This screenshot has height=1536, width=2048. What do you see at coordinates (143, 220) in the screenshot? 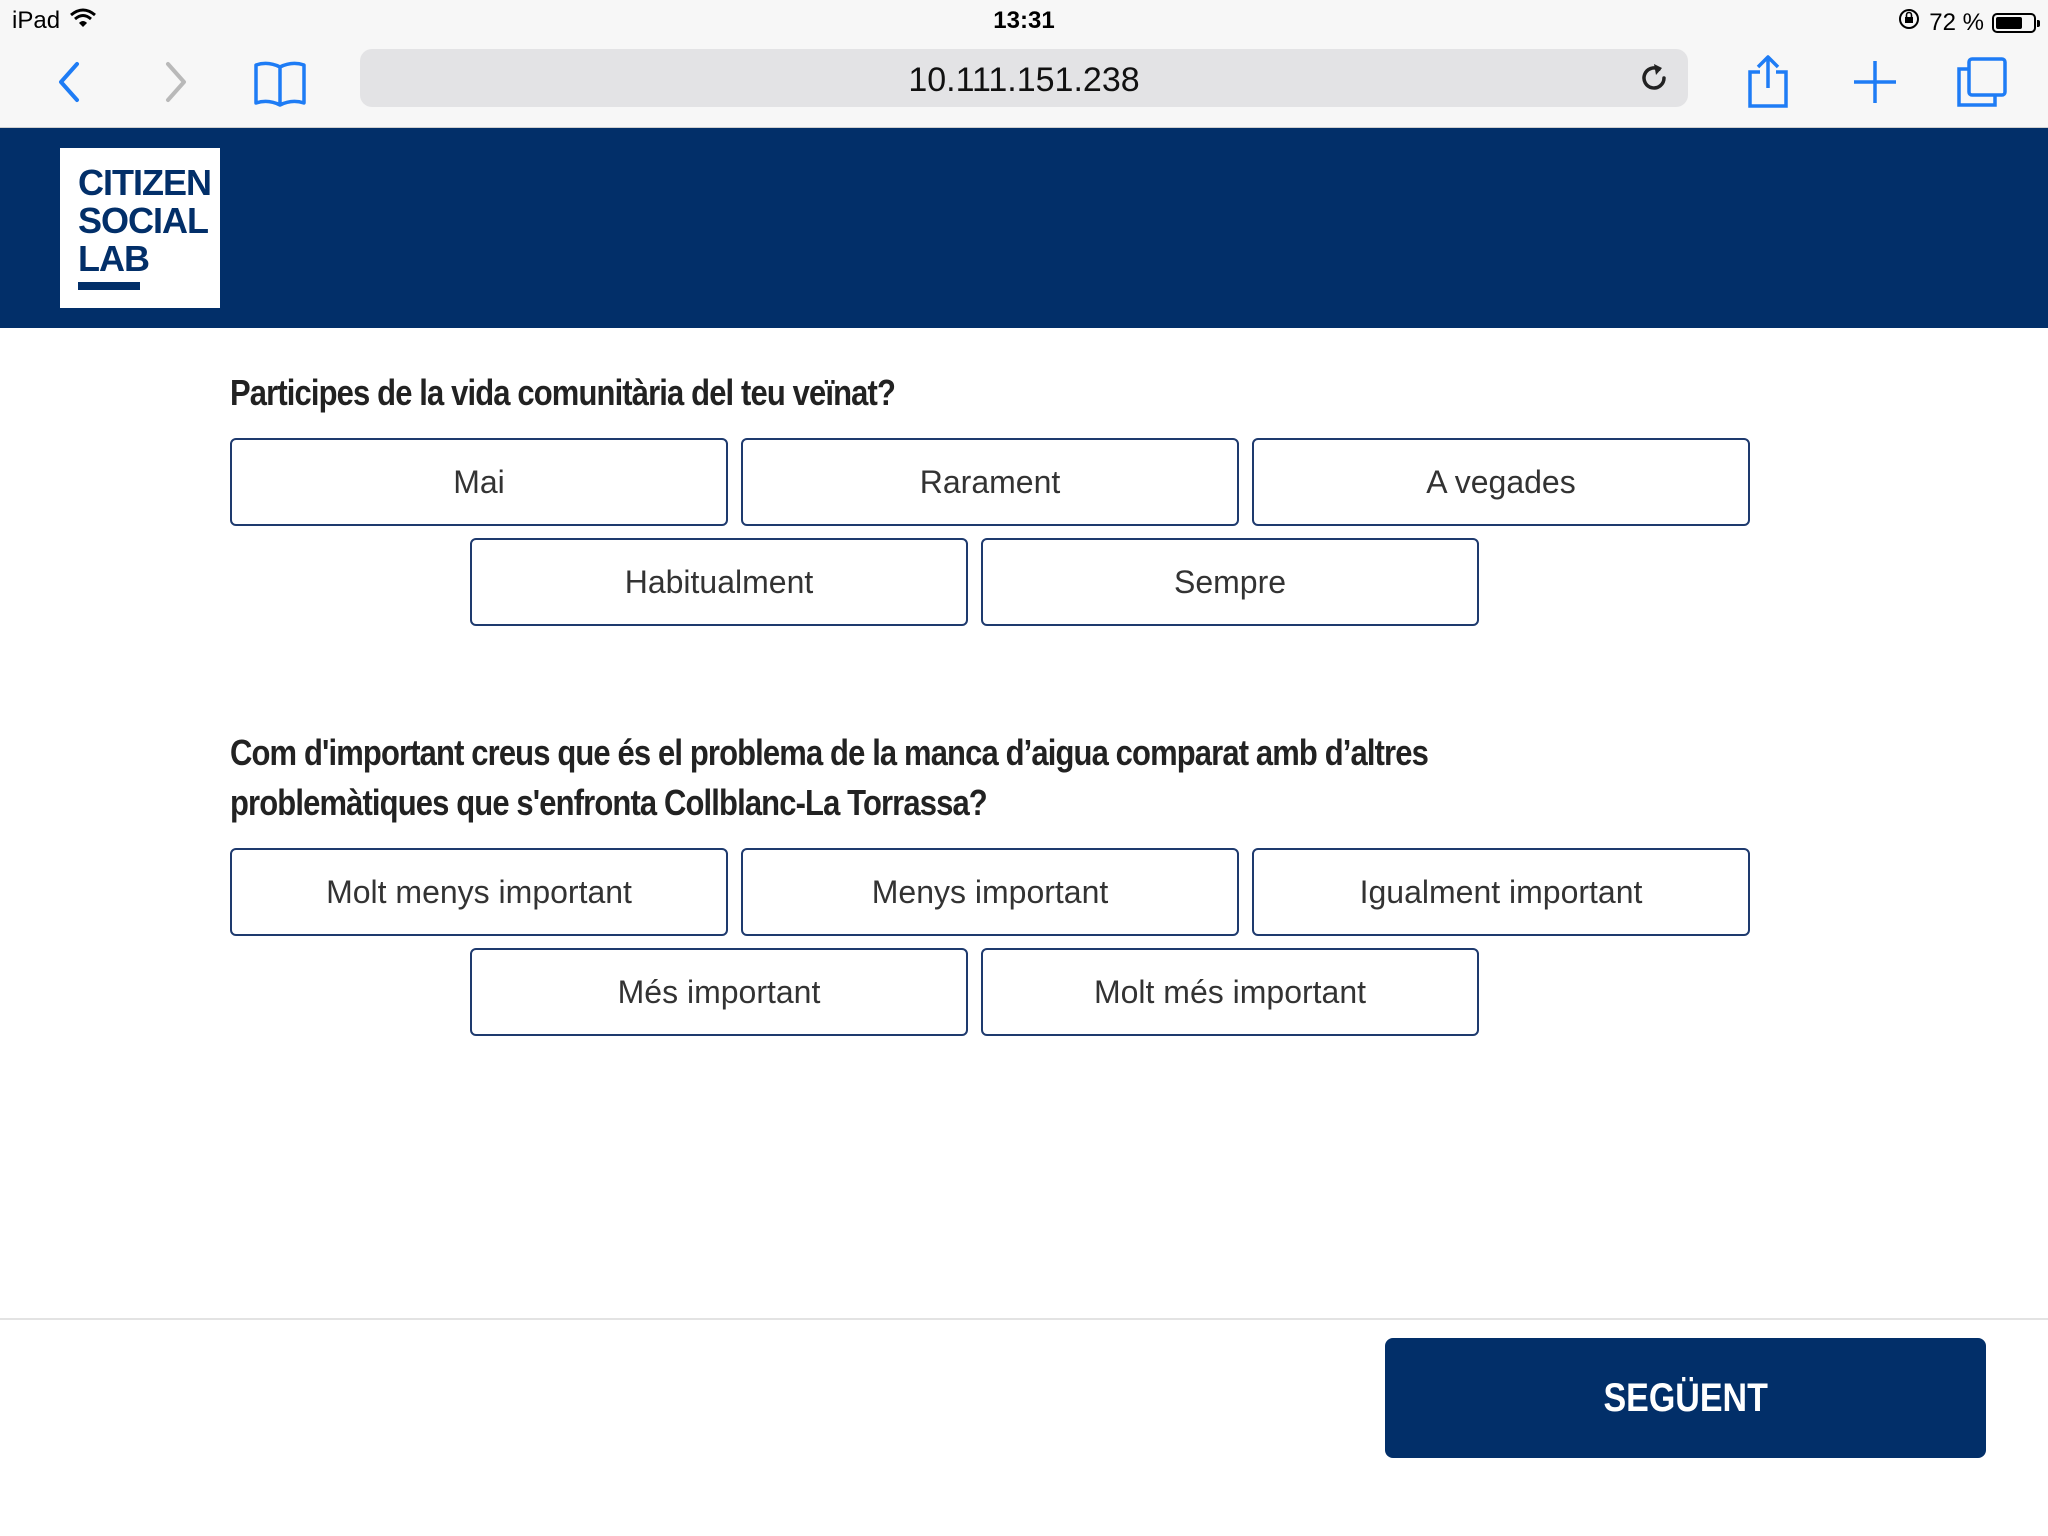
I see `logo-line-2: SOCIAL` at bounding box center [143, 220].